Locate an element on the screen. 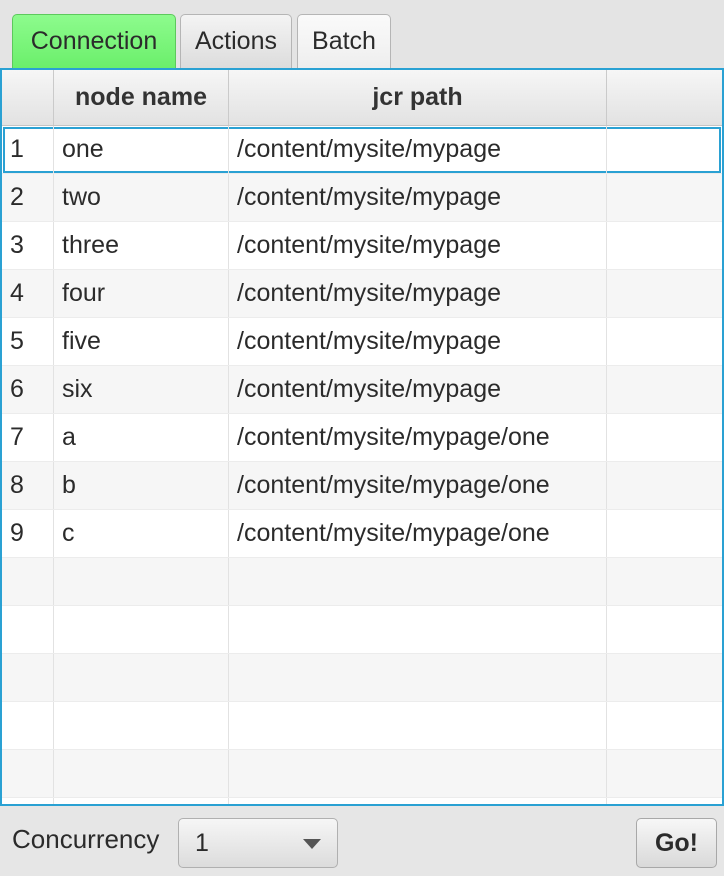 This screenshot has height=876, width=724. table-row: 2 two/content/mysite/mypage is located at coordinates (362, 198).